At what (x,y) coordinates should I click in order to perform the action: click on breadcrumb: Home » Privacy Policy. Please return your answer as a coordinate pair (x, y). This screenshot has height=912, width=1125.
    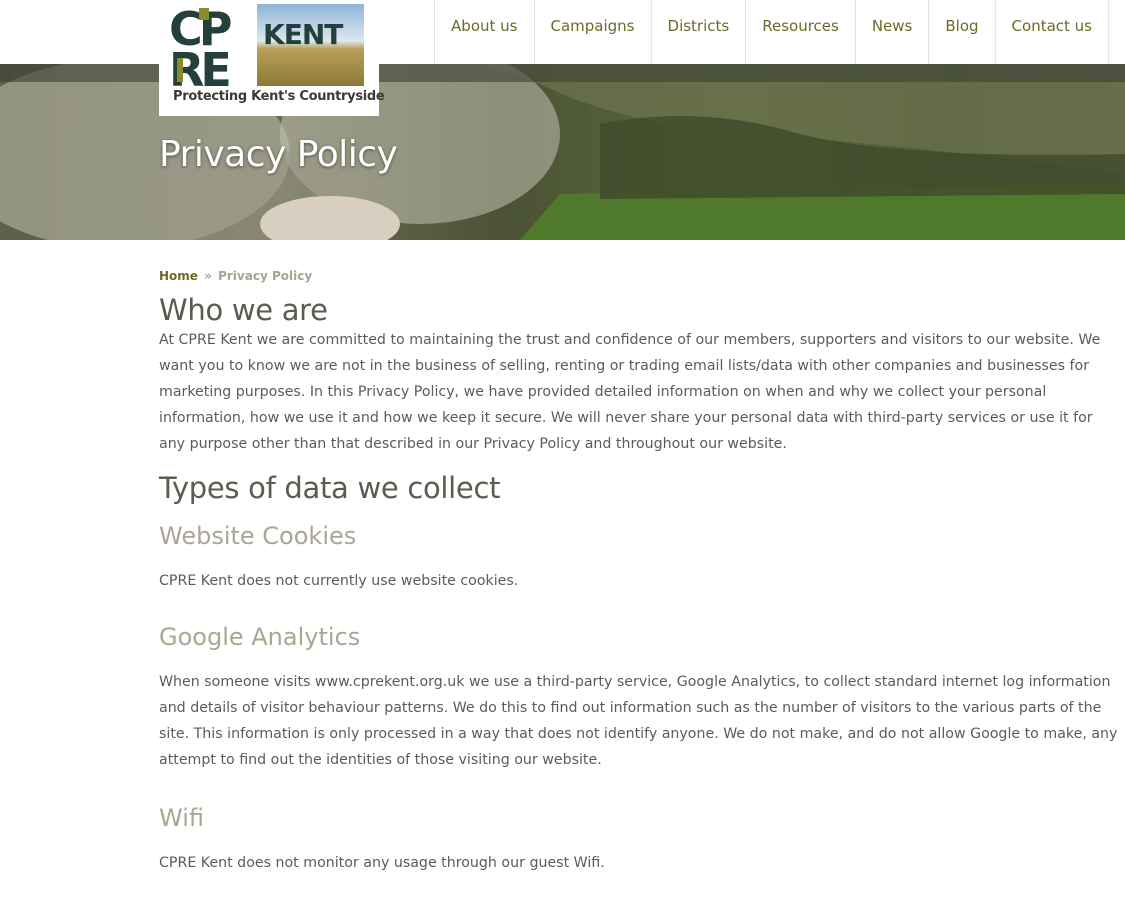
    Looking at the image, I should click on (639, 276).